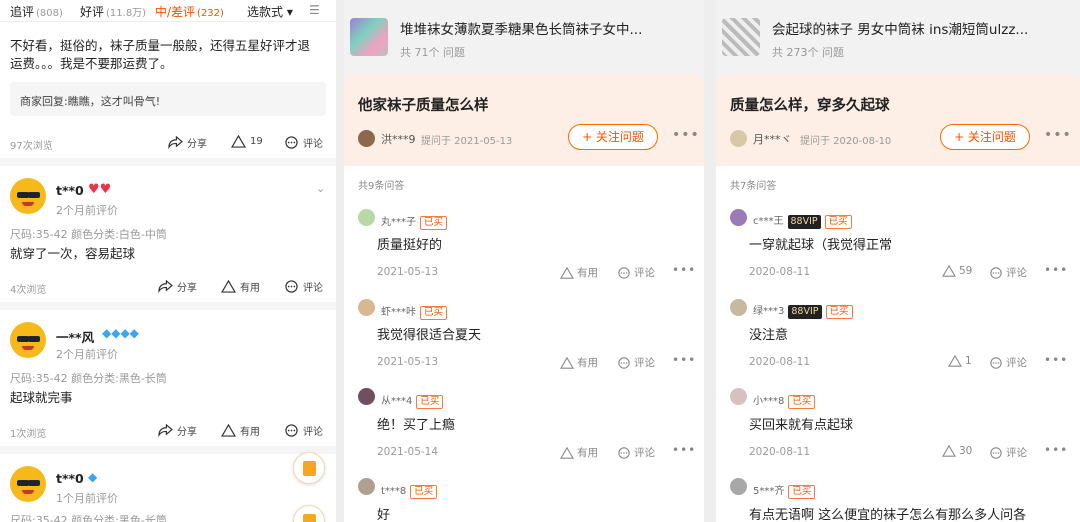 This screenshot has height=522, width=1080. Describe the element at coordinates (753, 186) in the screenshot. I see `answer-total: 共7条问答` at that location.